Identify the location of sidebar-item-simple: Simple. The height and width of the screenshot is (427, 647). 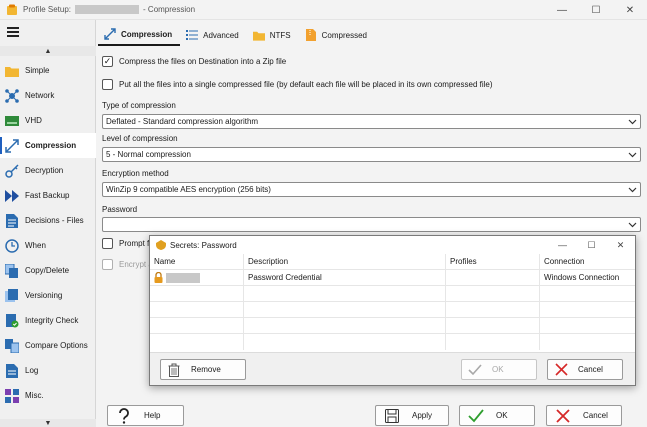
(48, 70).